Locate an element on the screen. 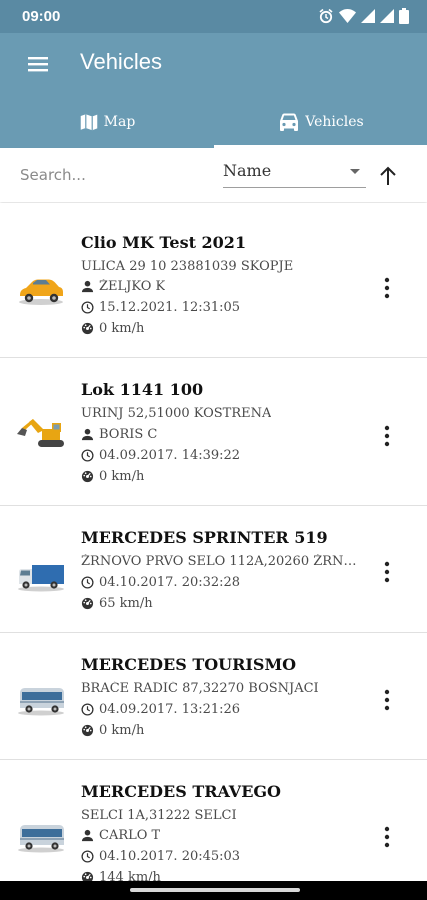 The image size is (427, 900). map-icon is located at coordinates (88, 121).